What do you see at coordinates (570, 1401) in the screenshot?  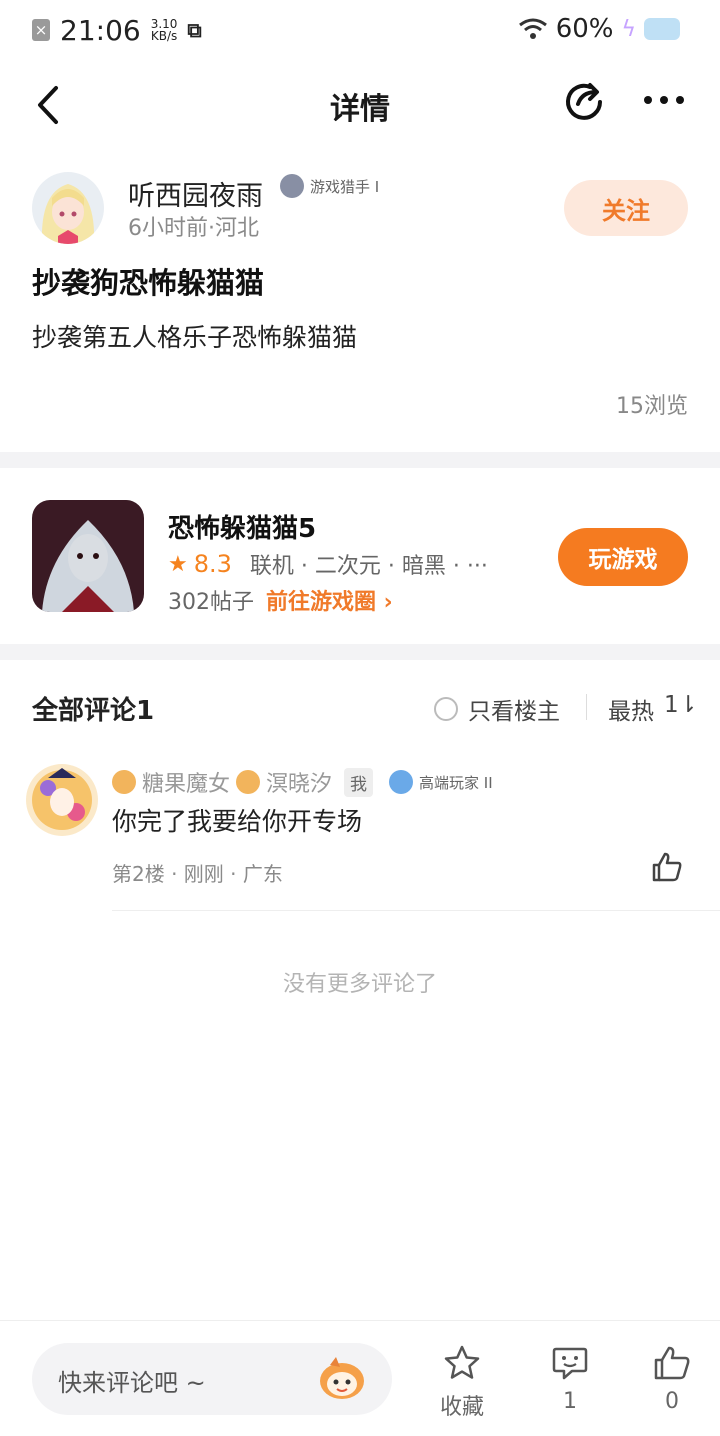 I see `comment-count: 1` at bounding box center [570, 1401].